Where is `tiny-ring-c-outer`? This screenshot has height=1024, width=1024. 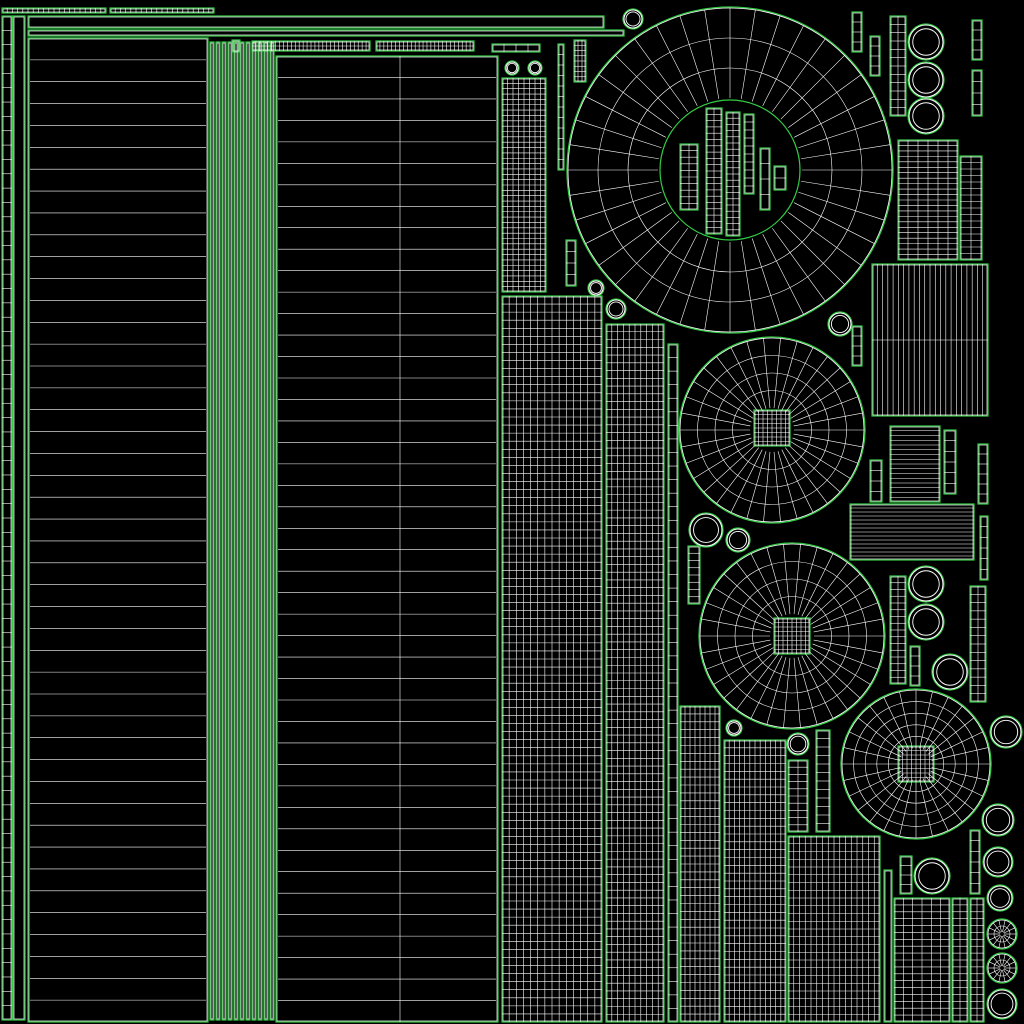
tiny-ring-c-outer is located at coordinates (596, 288).